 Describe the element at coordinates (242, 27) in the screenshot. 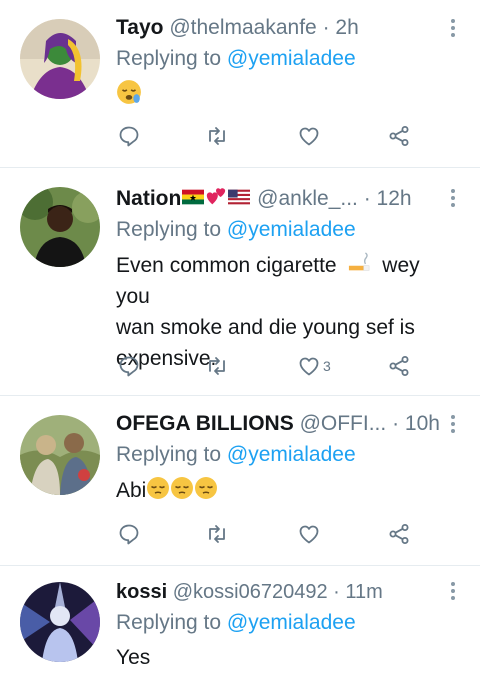

I see `user-handle: @thelmaakanfe` at that location.